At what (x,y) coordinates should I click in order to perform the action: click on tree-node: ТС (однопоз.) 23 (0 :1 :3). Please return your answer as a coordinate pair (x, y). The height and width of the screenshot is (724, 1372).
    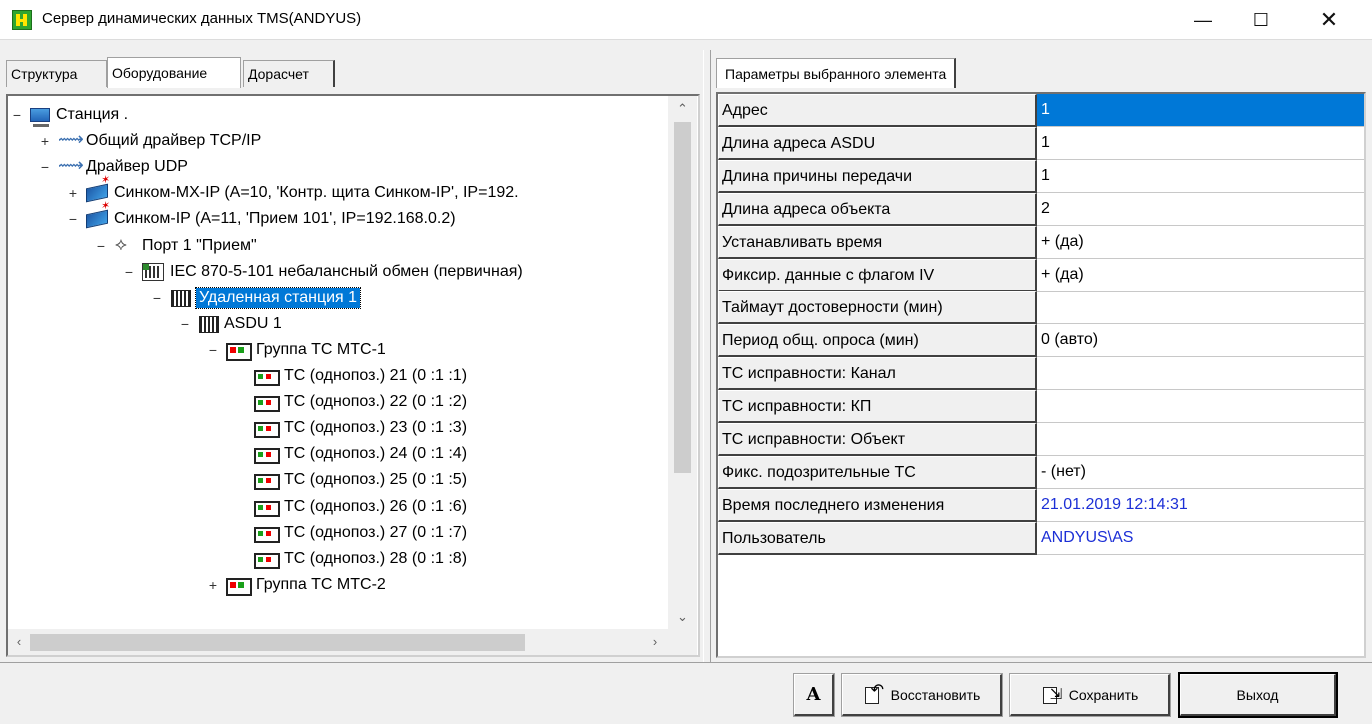
    Looking at the image, I should click on (350, 428).